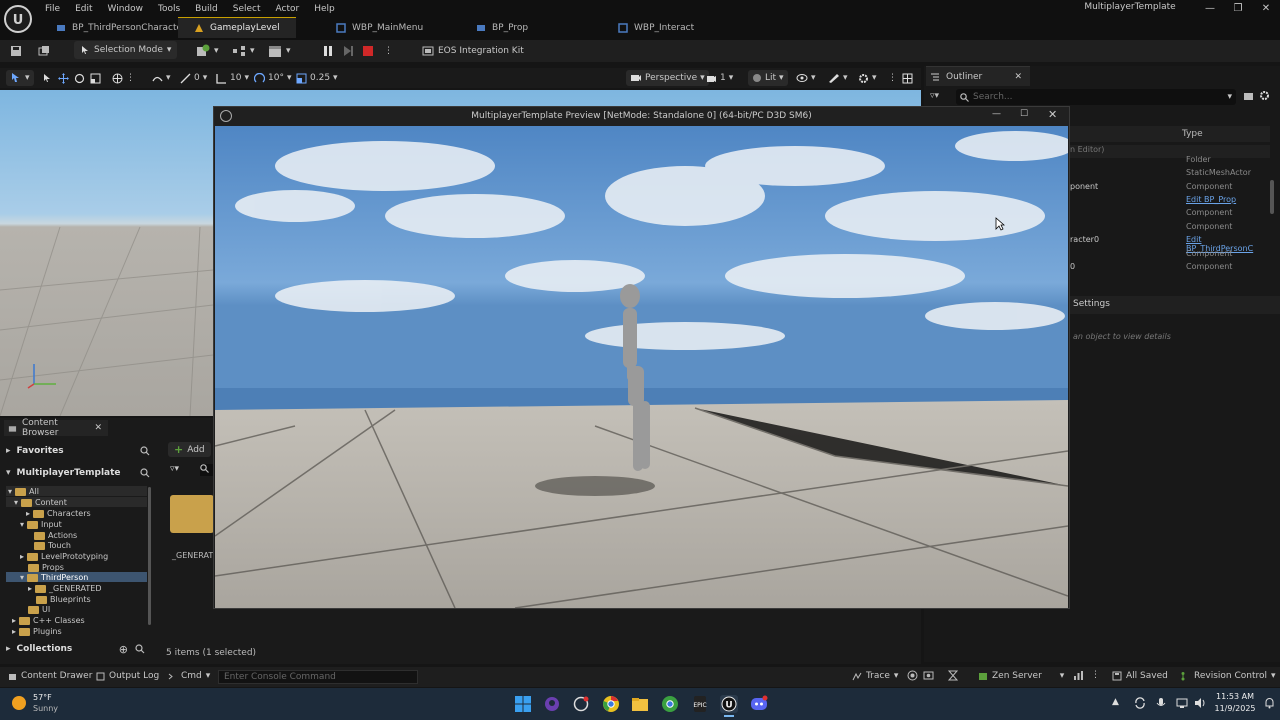  Describe the element at coordinates (719, 78) in the screenshot. I see `camera-speed-button: 1 ▾` at that location.